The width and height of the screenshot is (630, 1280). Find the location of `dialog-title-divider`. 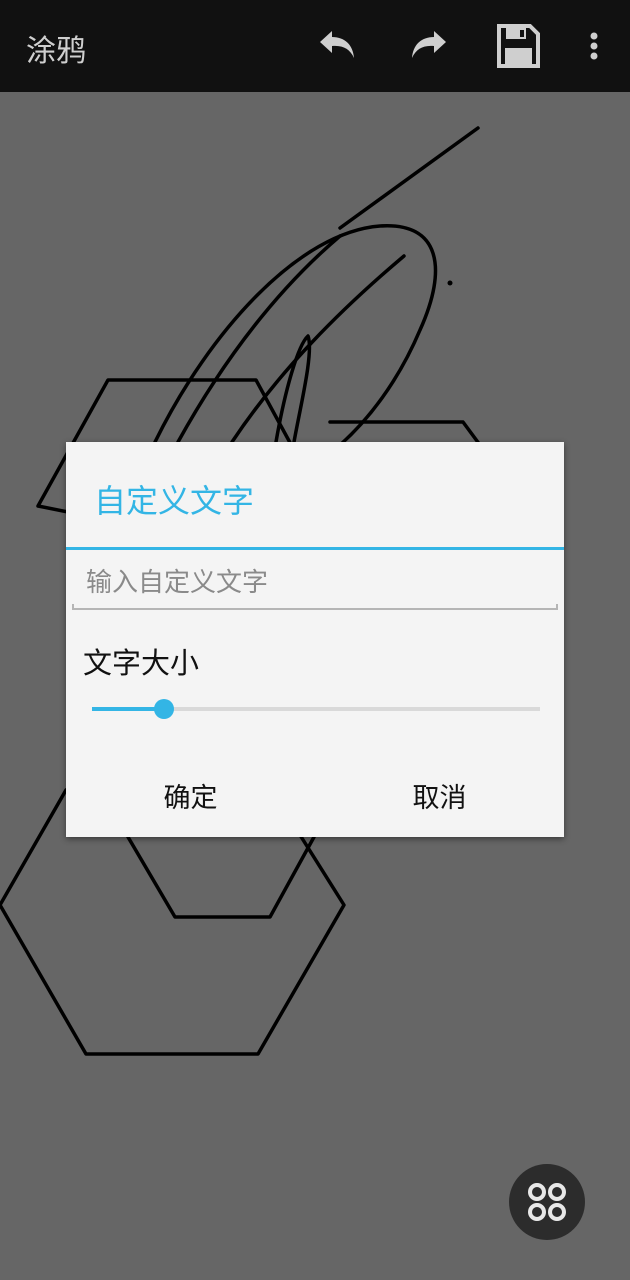

dialog-title-divider is located at coordinates (315, 548).